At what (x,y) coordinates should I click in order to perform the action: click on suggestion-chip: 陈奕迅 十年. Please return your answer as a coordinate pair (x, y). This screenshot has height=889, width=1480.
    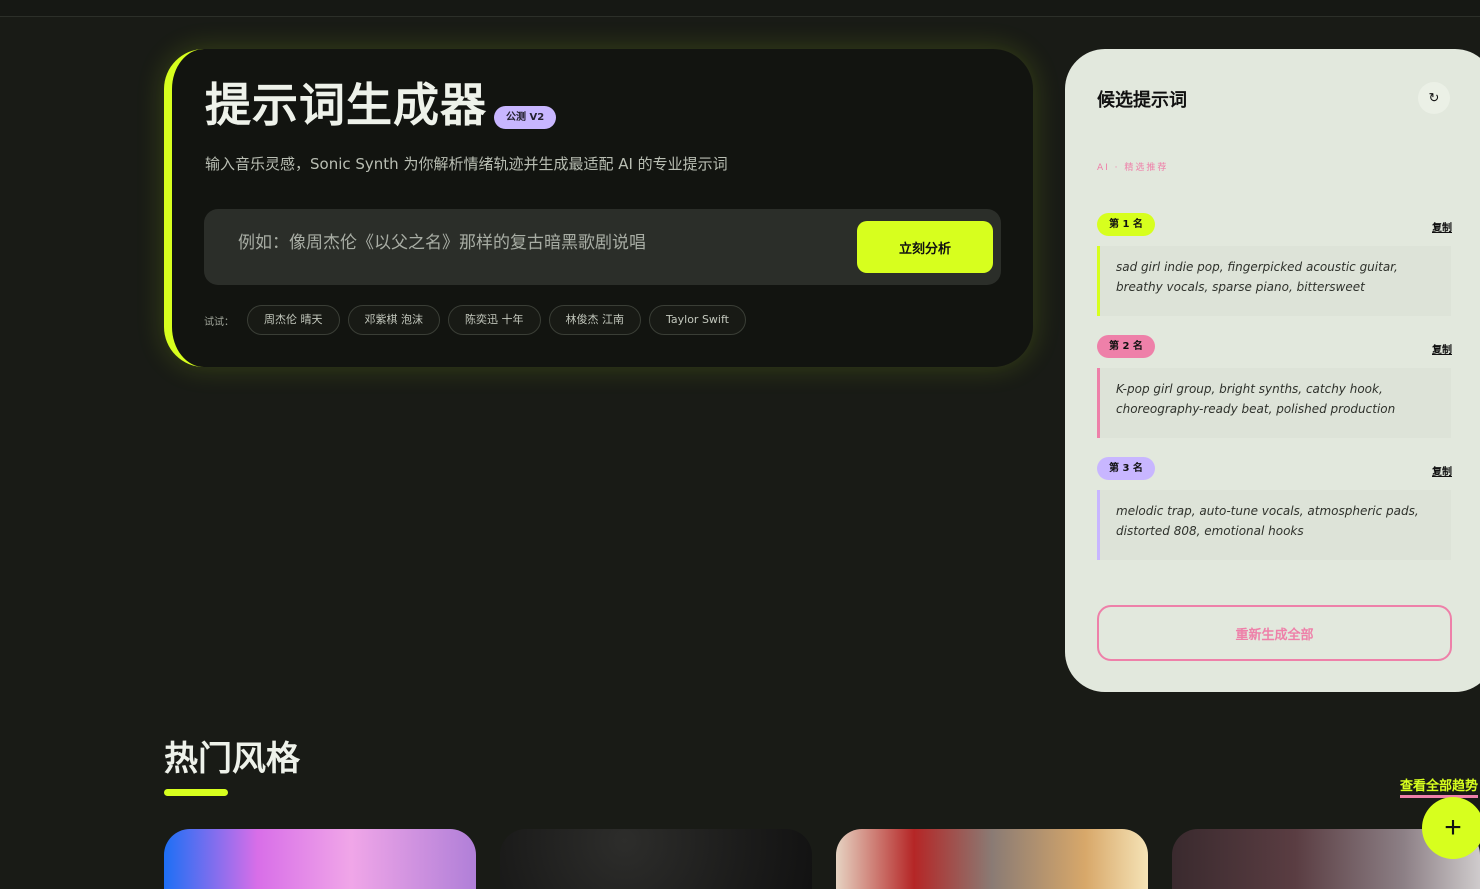
    Looking at the image, I should click on (494, 320).